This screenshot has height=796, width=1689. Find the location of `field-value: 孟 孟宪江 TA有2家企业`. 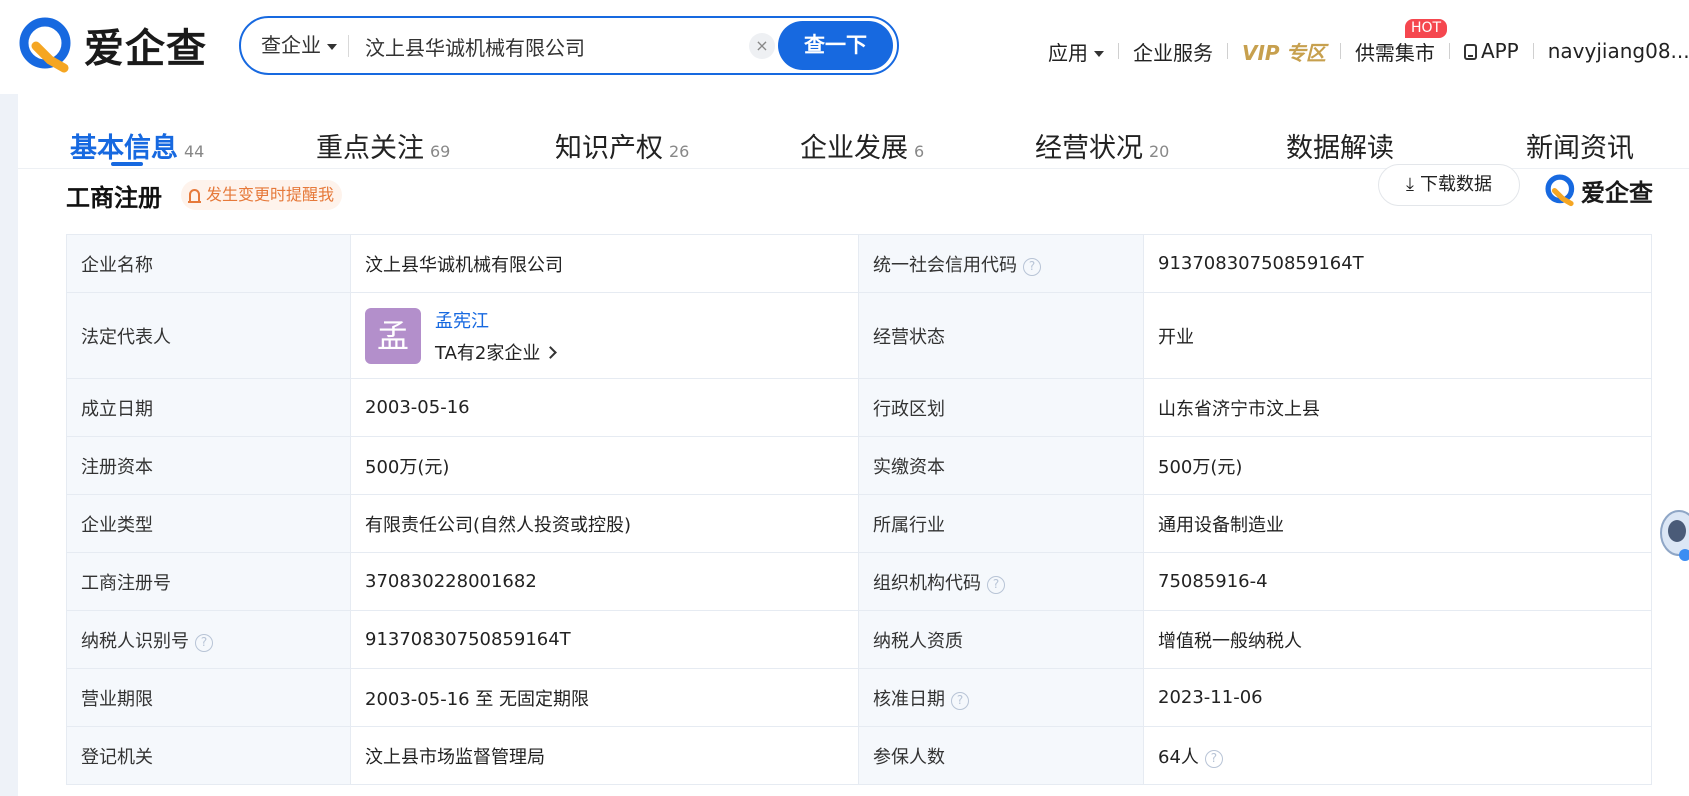

field-value: 孟 孟宪江 TA有2家企业 is located at coordinates (604, 335).